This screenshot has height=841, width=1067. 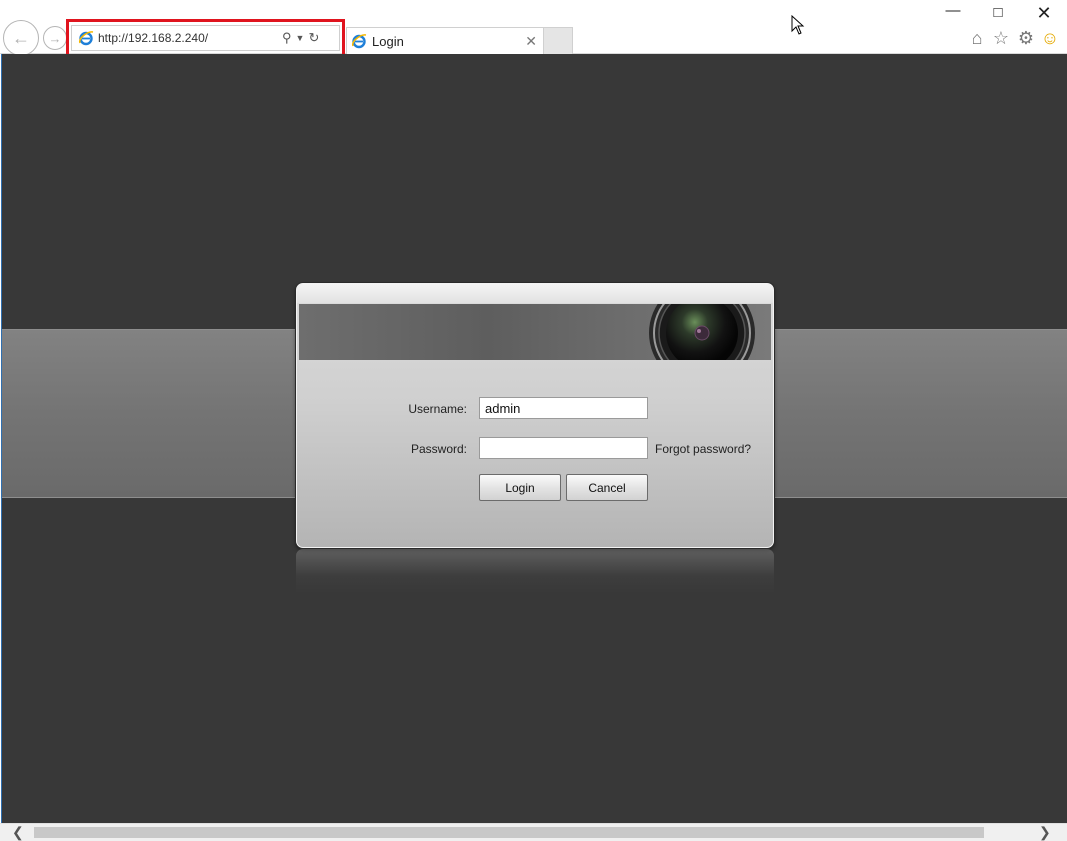 I want to click on favorites-star-icon: ☆, so click(x=1001, y=38).